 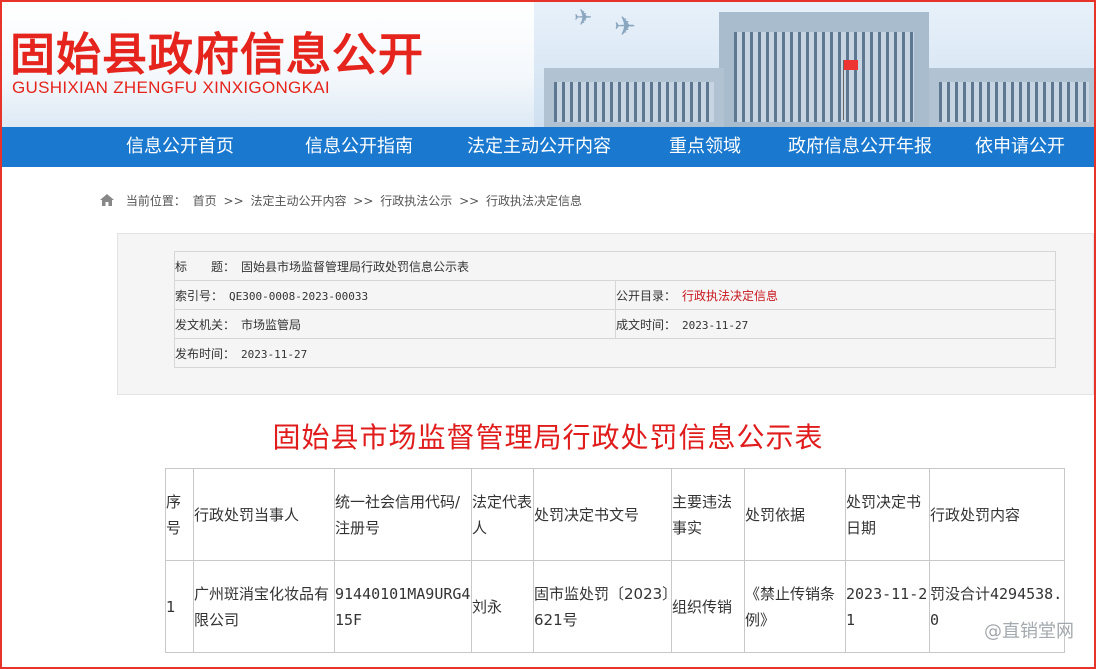 What do you see at coordinates (548, 437) in the screenshot?
I see `document-title: 固始县市场监督管理局行政处罚信息公示表` at bounding box center [548, 437].